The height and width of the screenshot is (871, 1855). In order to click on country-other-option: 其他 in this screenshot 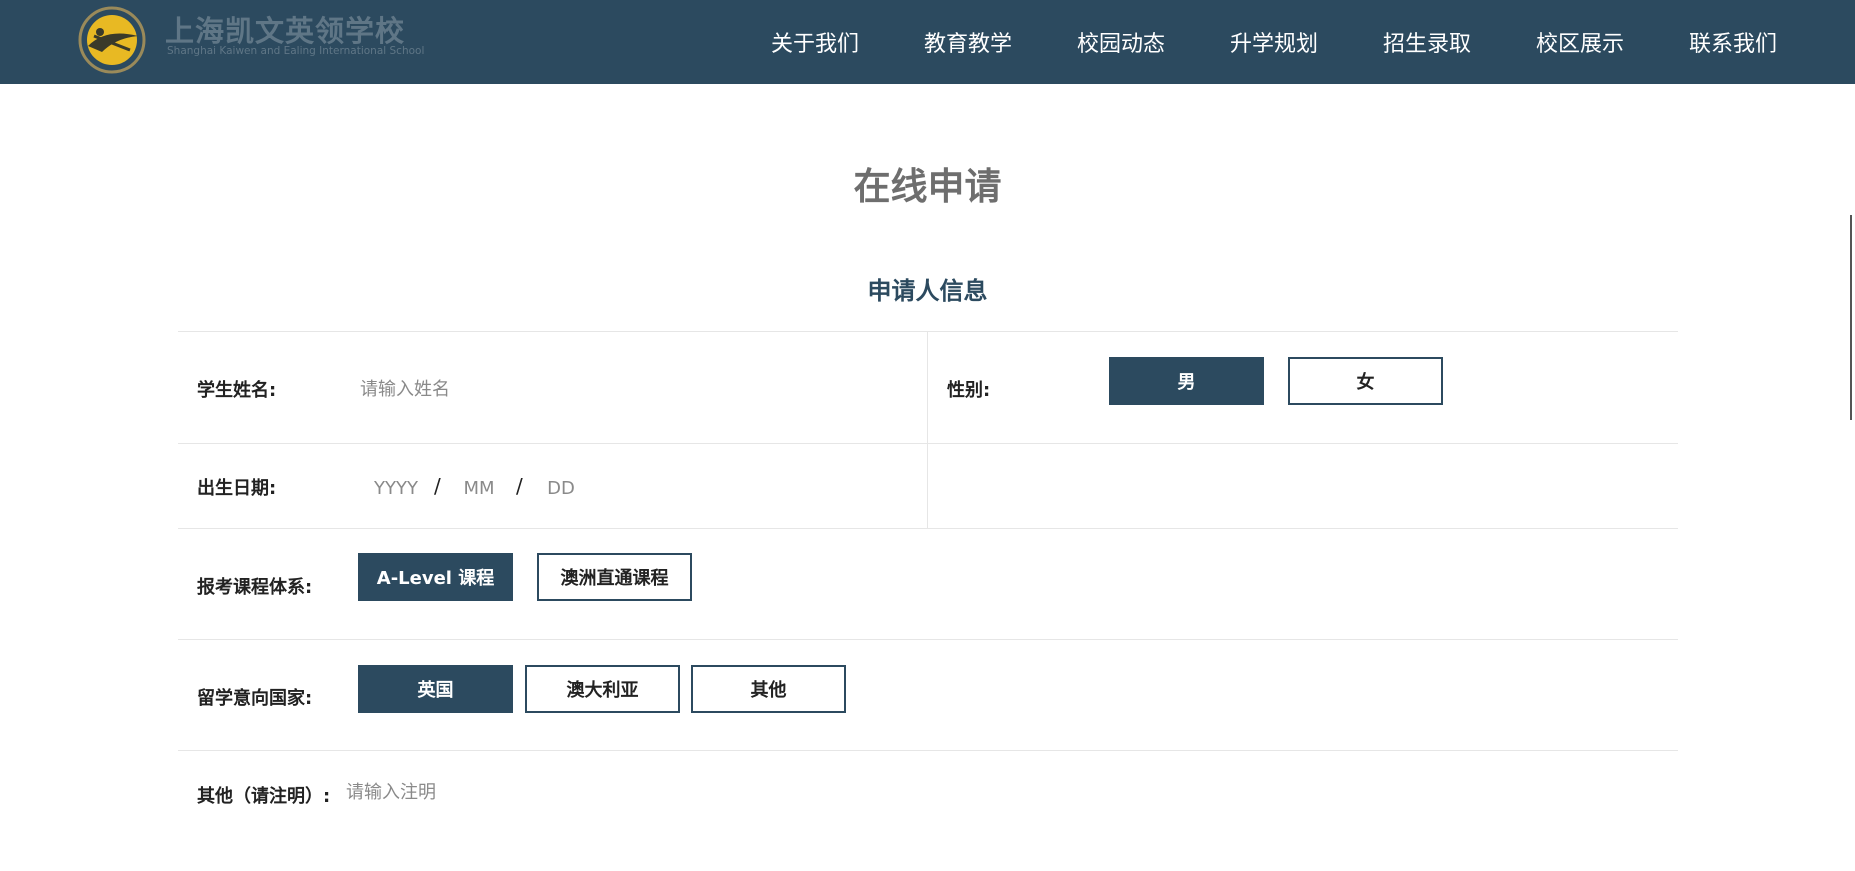, I will do `click(768, 689)`.